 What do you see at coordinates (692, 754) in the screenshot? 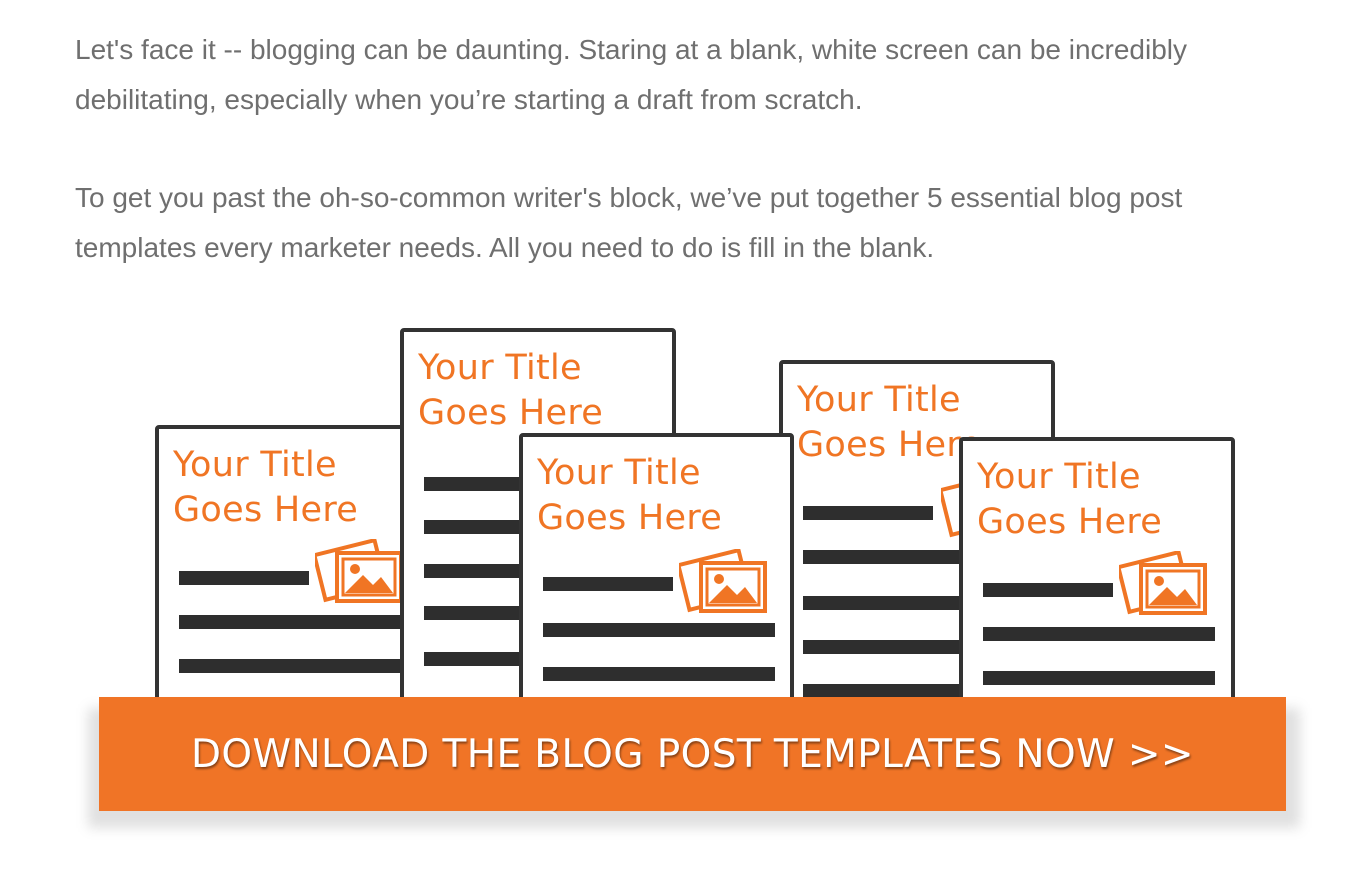
I see `download-templates-button: DOWNLOAD THE BLOG POST TEMPLATES NOW >>` at bounding box center [692, 754].